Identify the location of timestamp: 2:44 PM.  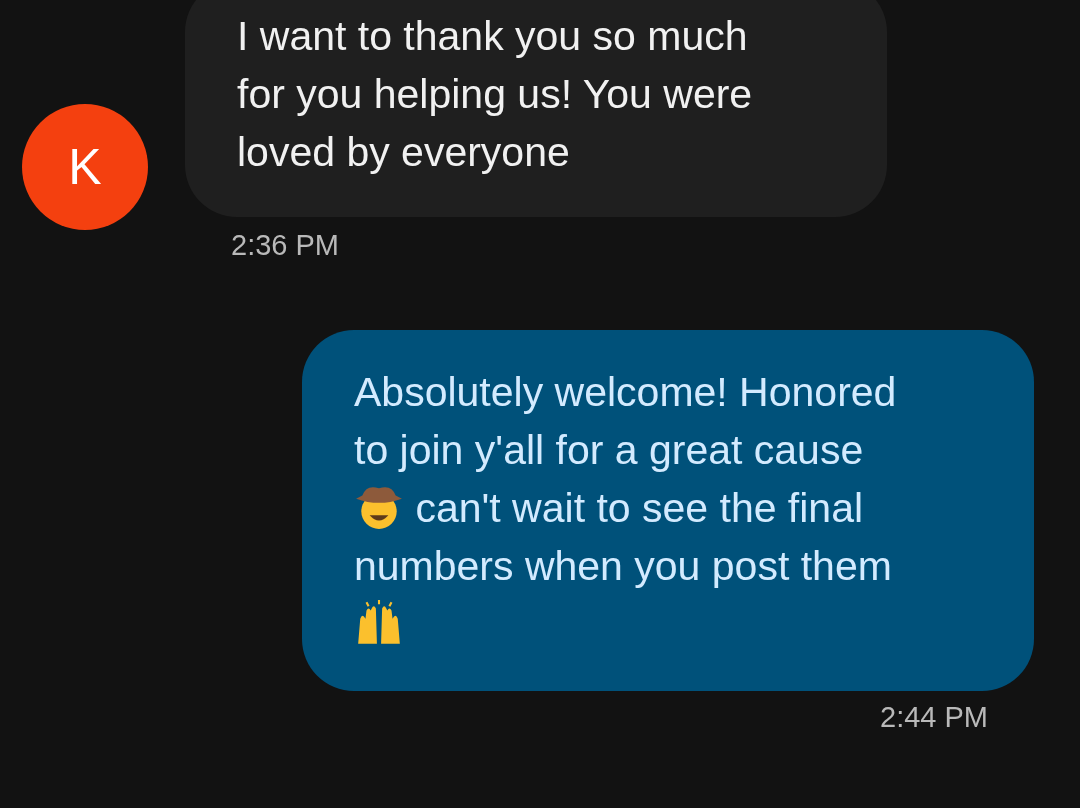
(934, 717).